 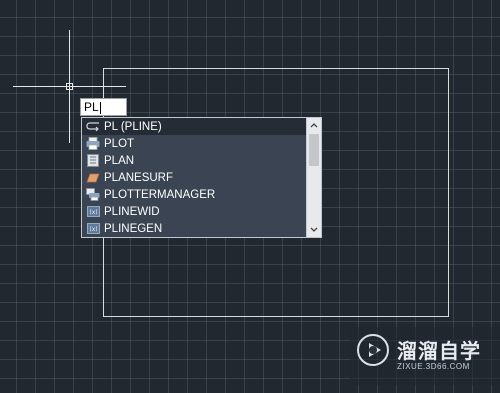 What do you see at coordinates (194, 160) in the screenshot?
I see `autocomplete-item-plan: PLAN` at bounding box center [194, 160].